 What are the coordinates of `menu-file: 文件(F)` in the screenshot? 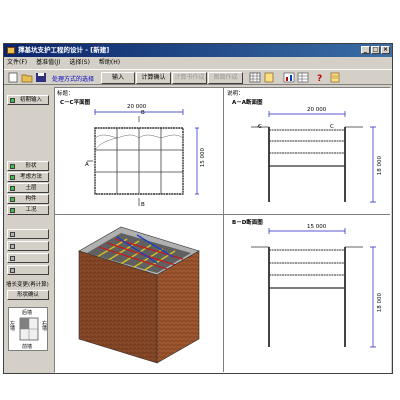 It's located at (17, 62).